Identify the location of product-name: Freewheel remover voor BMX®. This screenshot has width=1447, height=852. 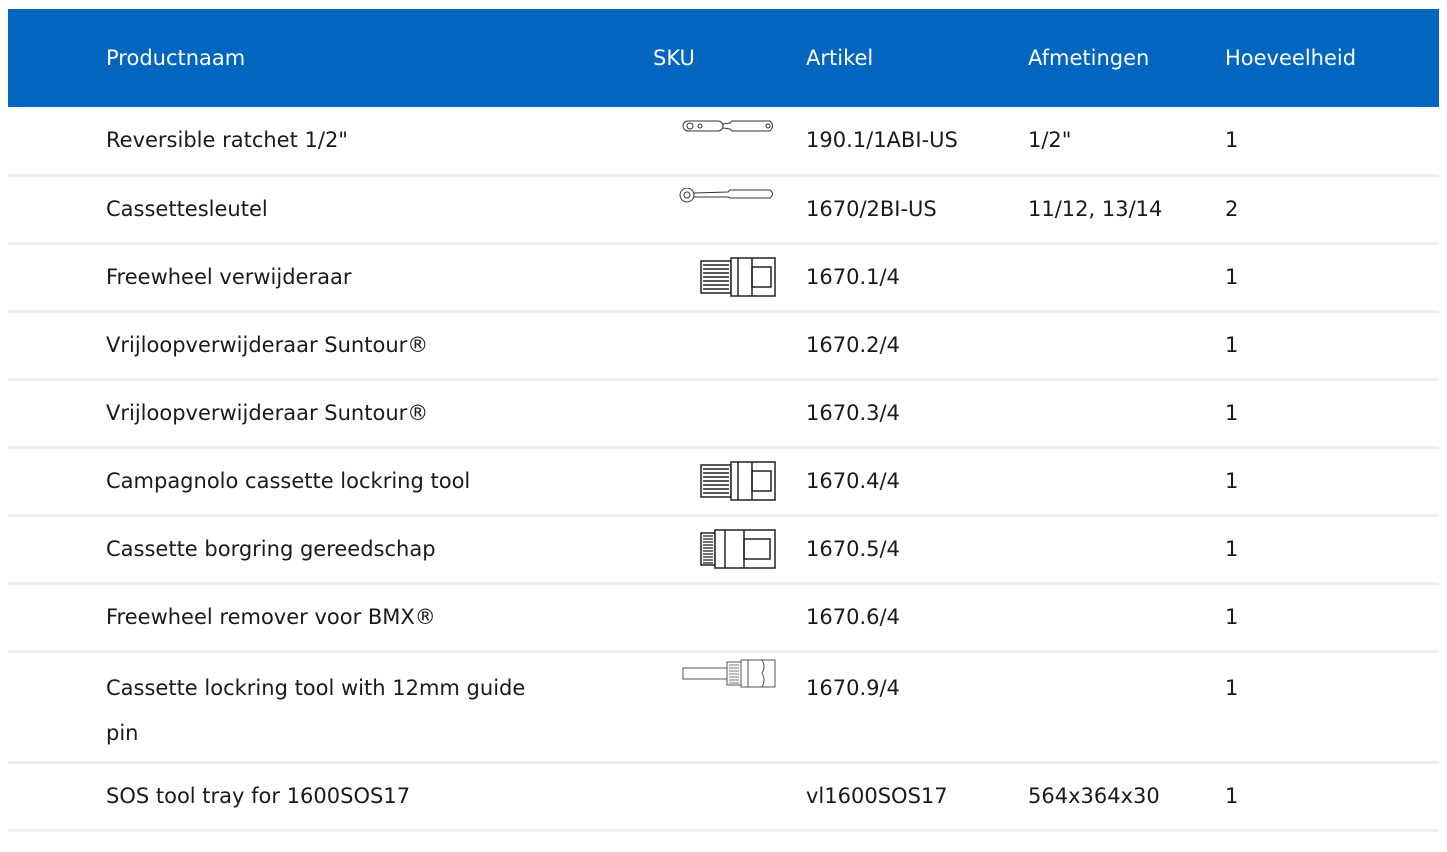
(271, 616).